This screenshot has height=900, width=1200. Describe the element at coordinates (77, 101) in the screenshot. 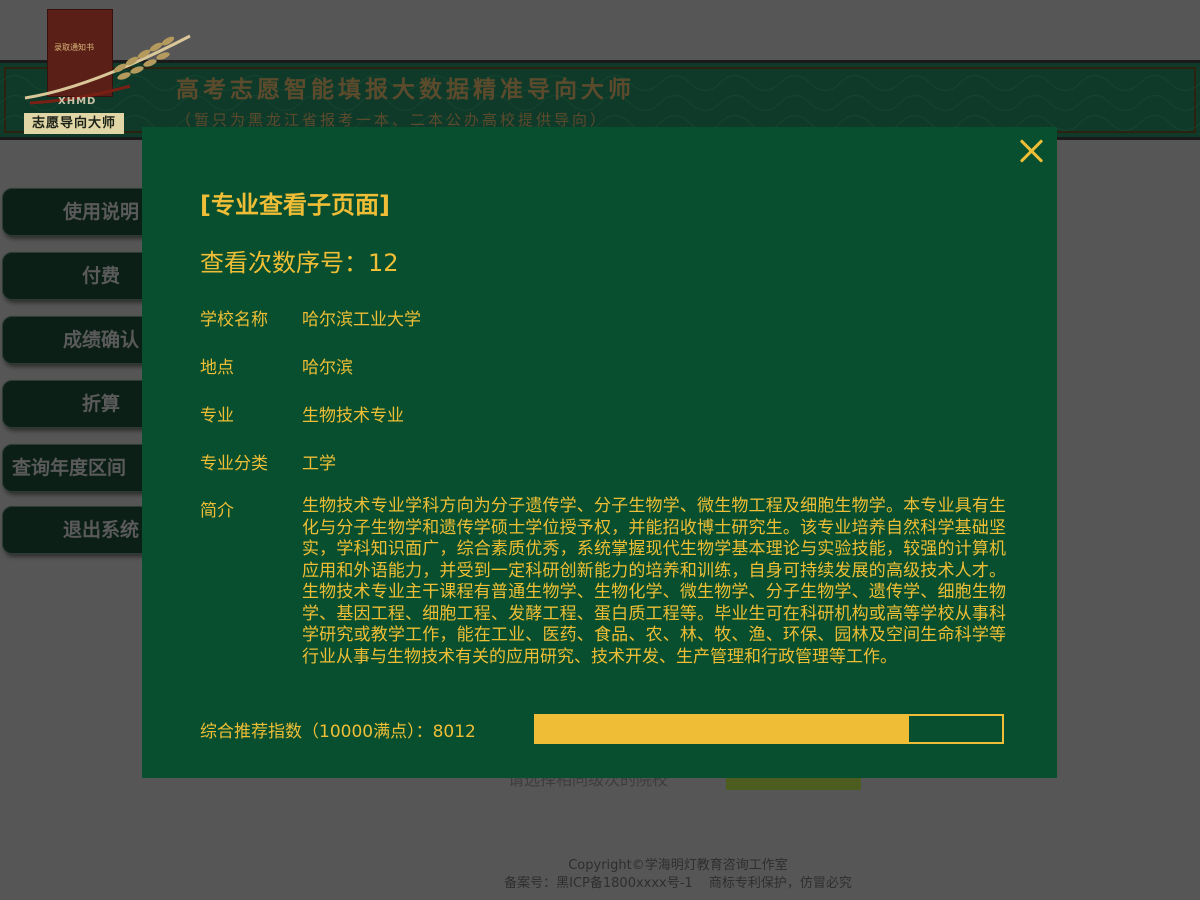

I see `logo-mark: XHMD` at that location.